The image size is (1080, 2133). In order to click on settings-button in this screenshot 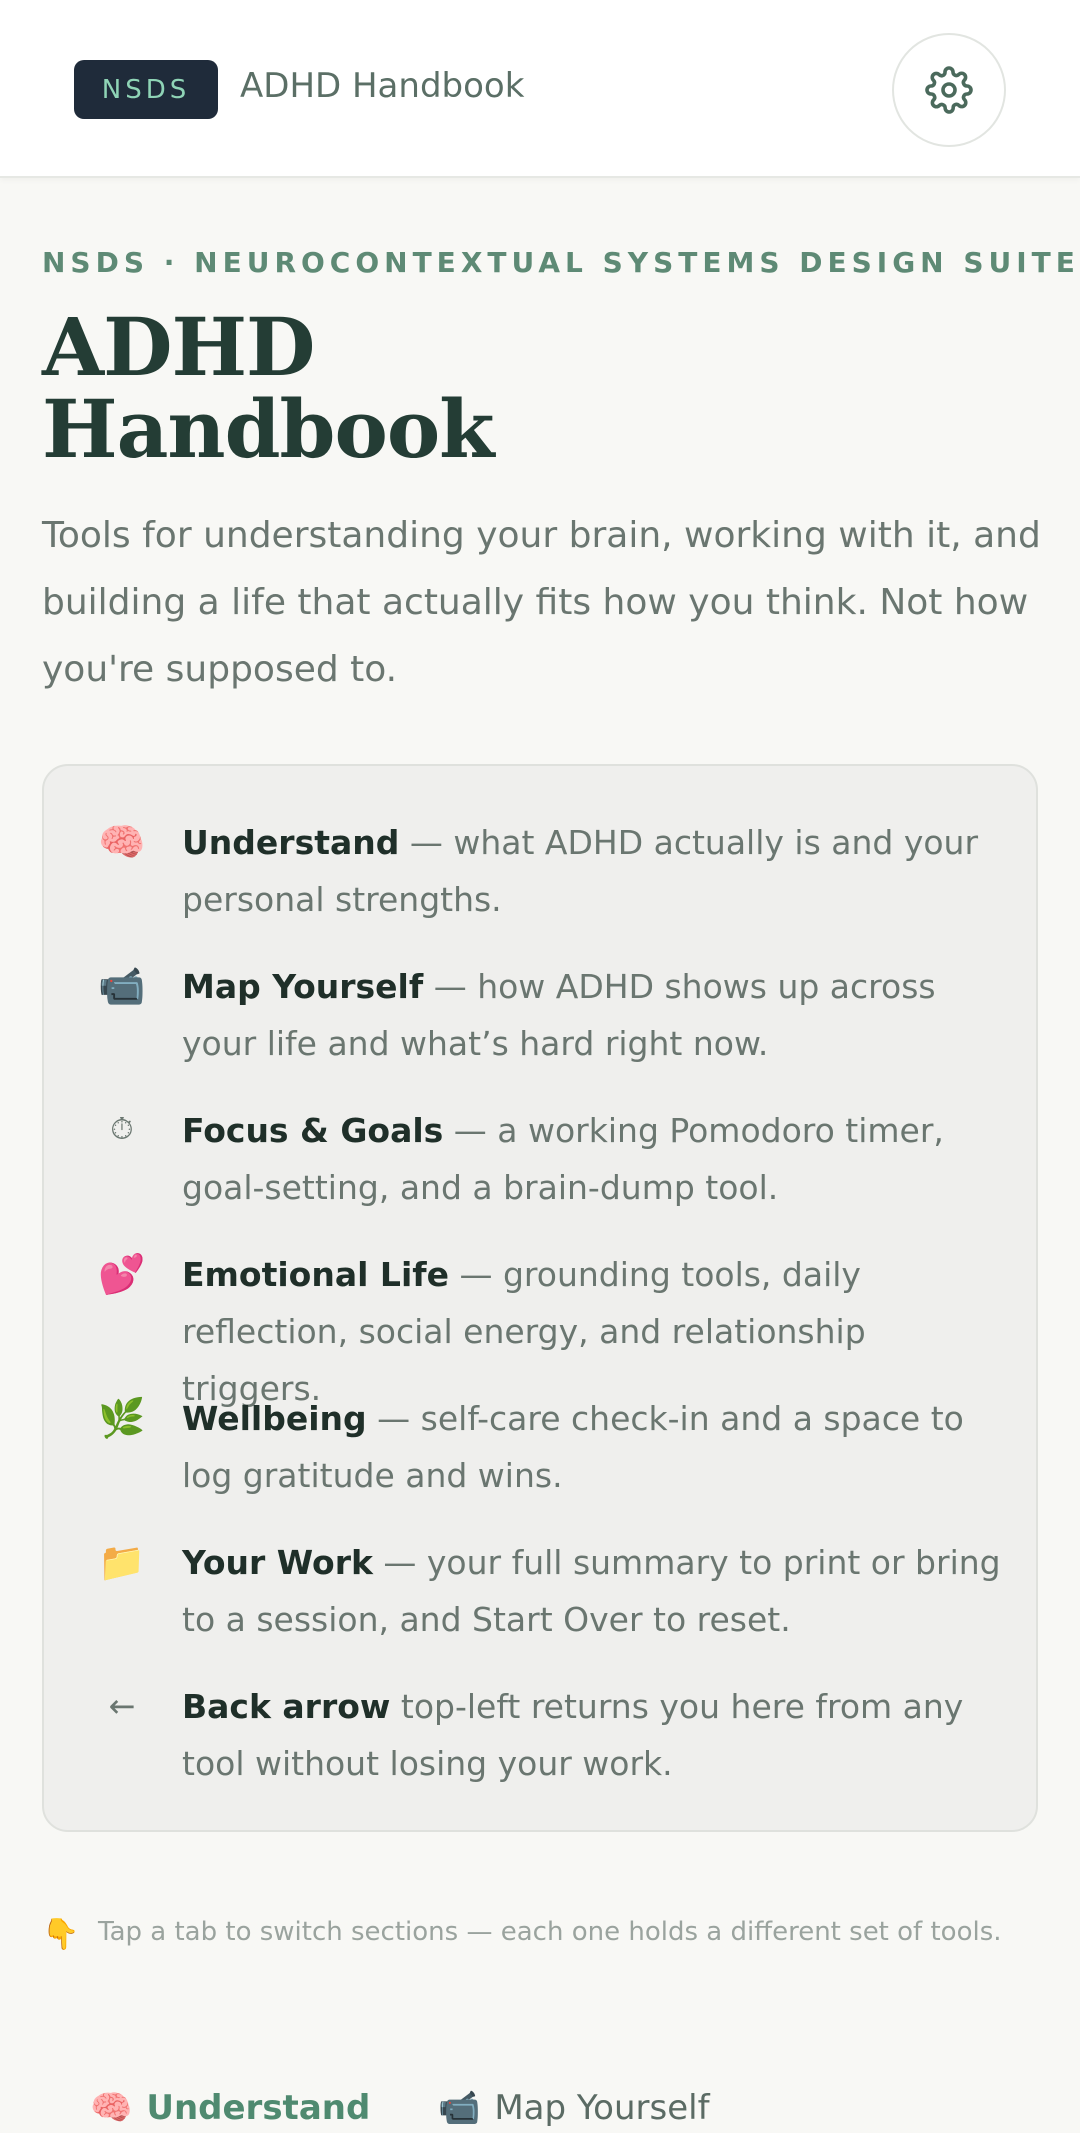, I will do `click(949, 90)`.